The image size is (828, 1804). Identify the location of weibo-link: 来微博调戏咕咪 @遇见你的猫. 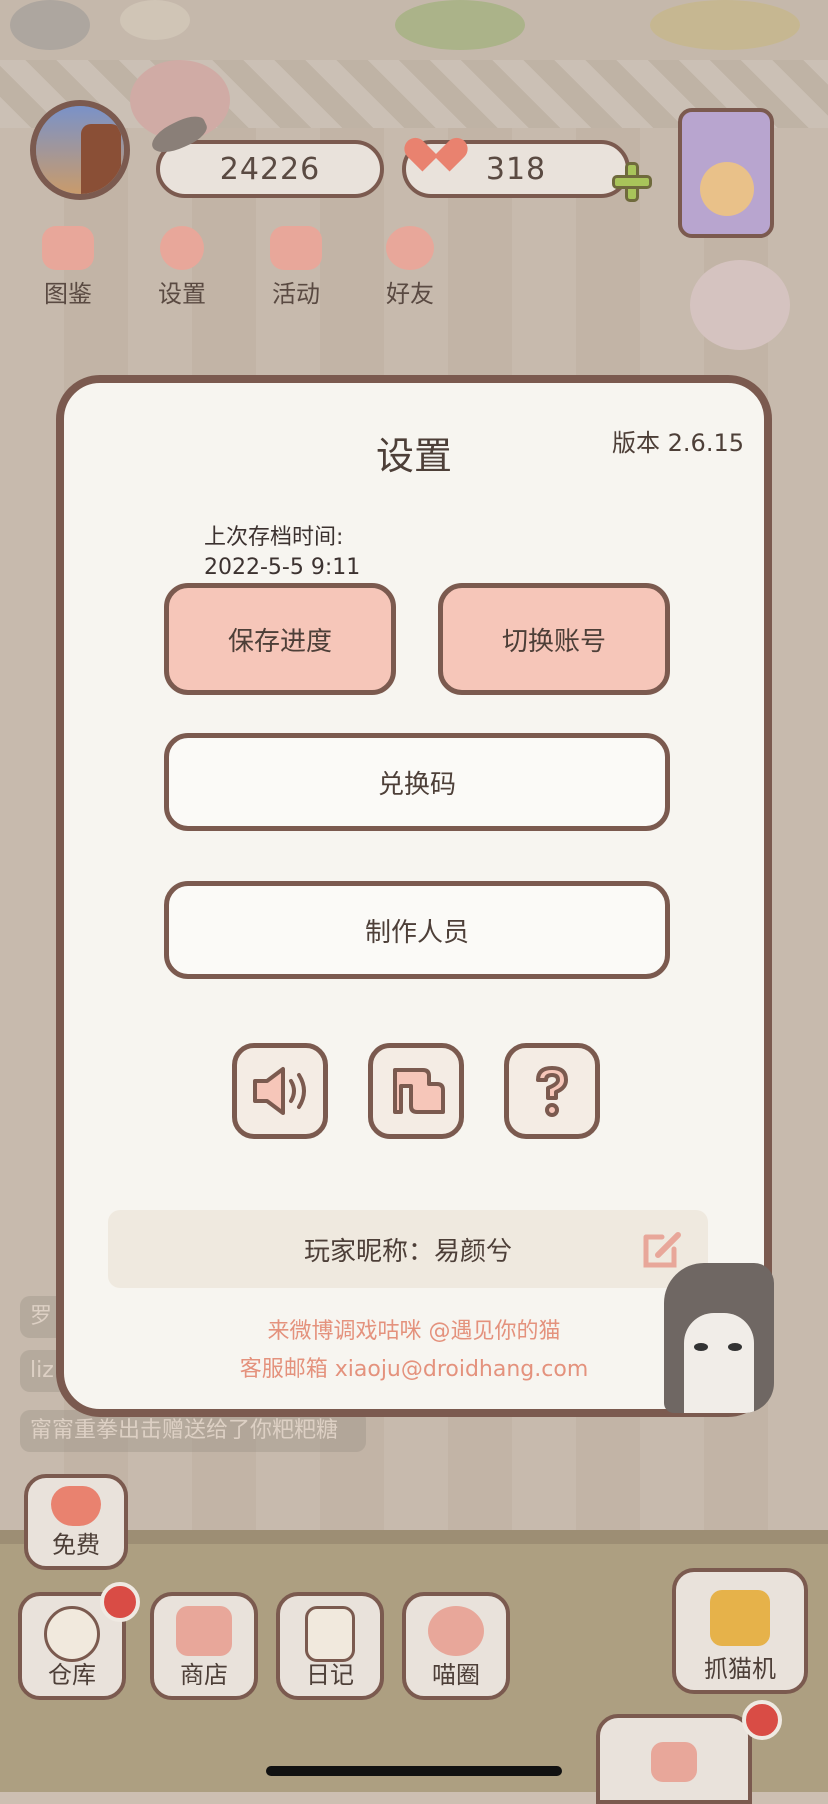
(414, 1329).